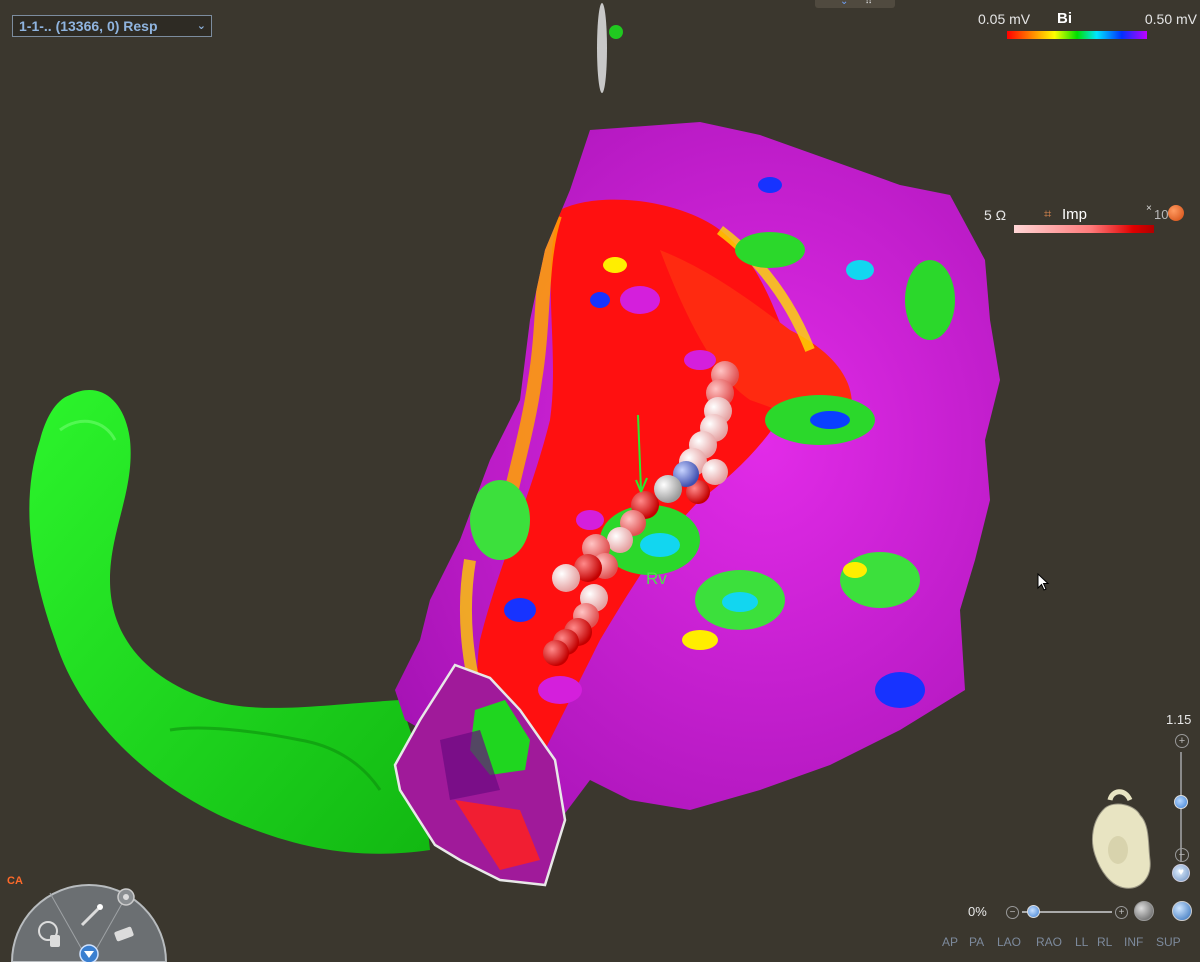 Image resolution: width=1200 pixels, height=962 pixels. What do you see at coordinates (1161, 214) in the screenshot?
I see `imp-max-value: 10` at bounding box center [1161, 214].